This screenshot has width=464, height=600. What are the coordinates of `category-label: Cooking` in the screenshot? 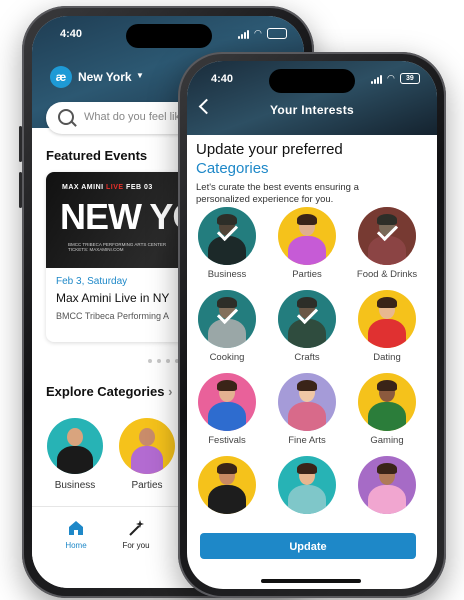 It's located at (227, 357).